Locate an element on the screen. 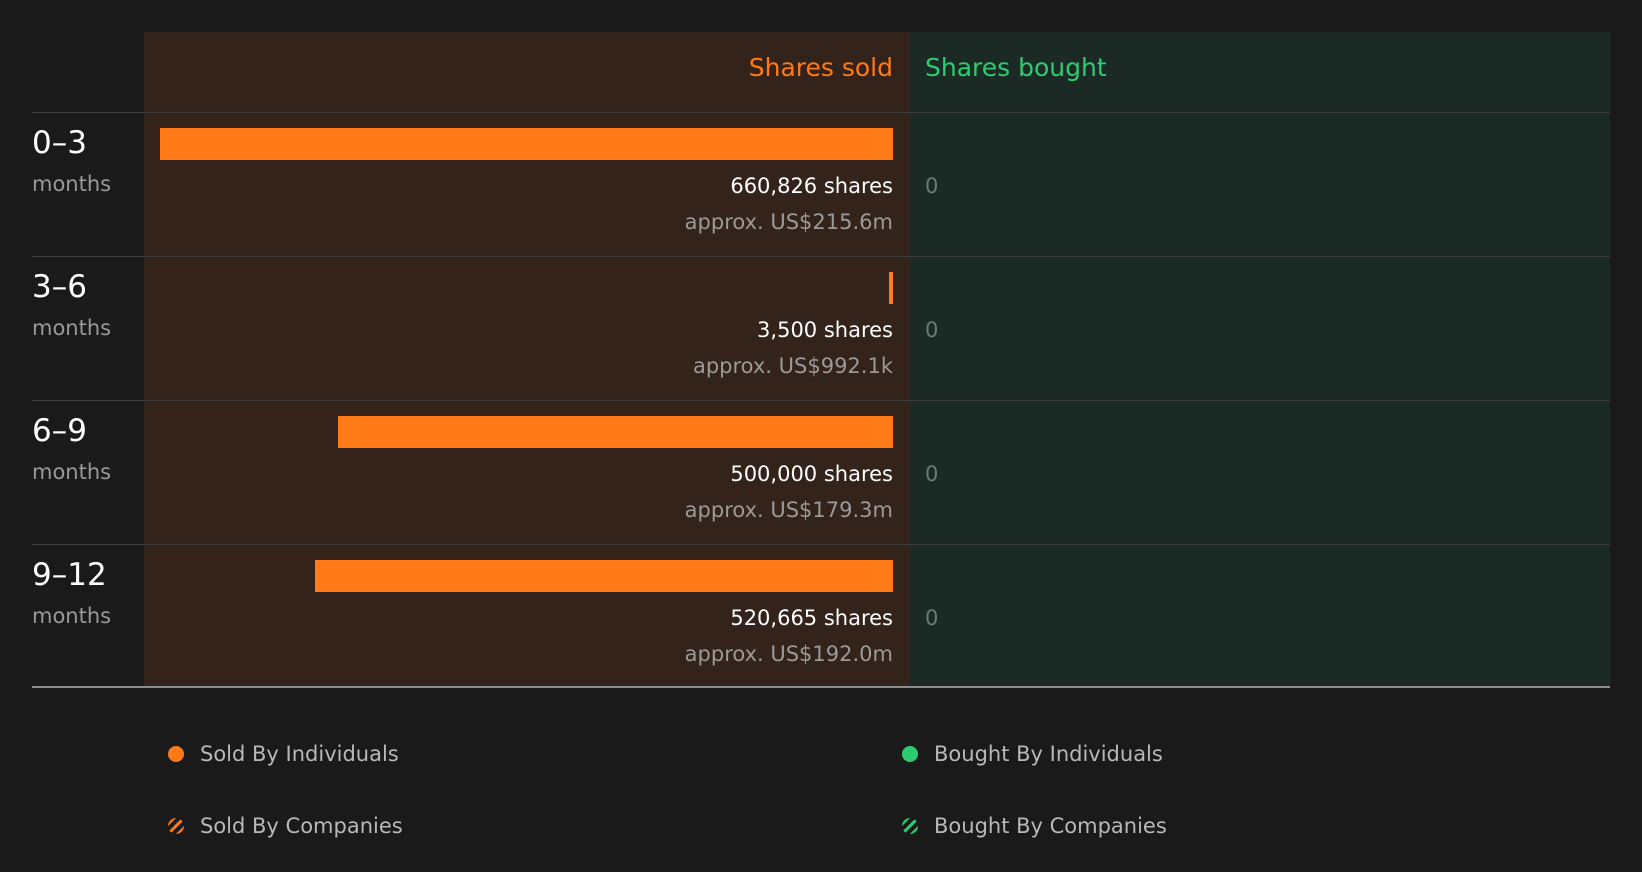 The height and width of the screenshot is (872, 1642). header-shares-bought: Shares bought is located at coordinates (1016, 67).